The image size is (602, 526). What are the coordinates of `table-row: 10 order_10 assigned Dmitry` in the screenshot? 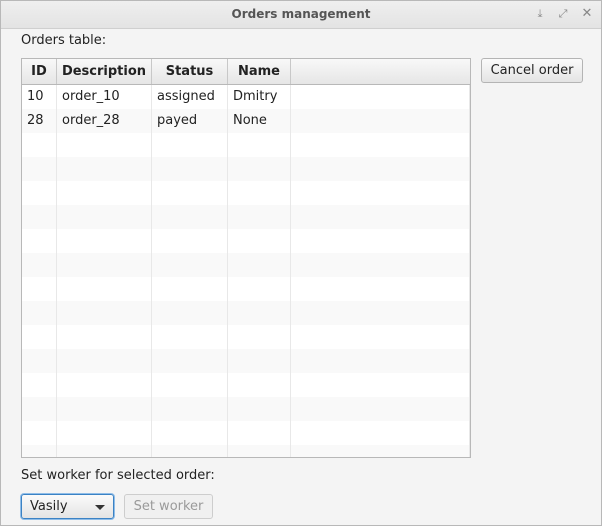 It's located at (246, 97).